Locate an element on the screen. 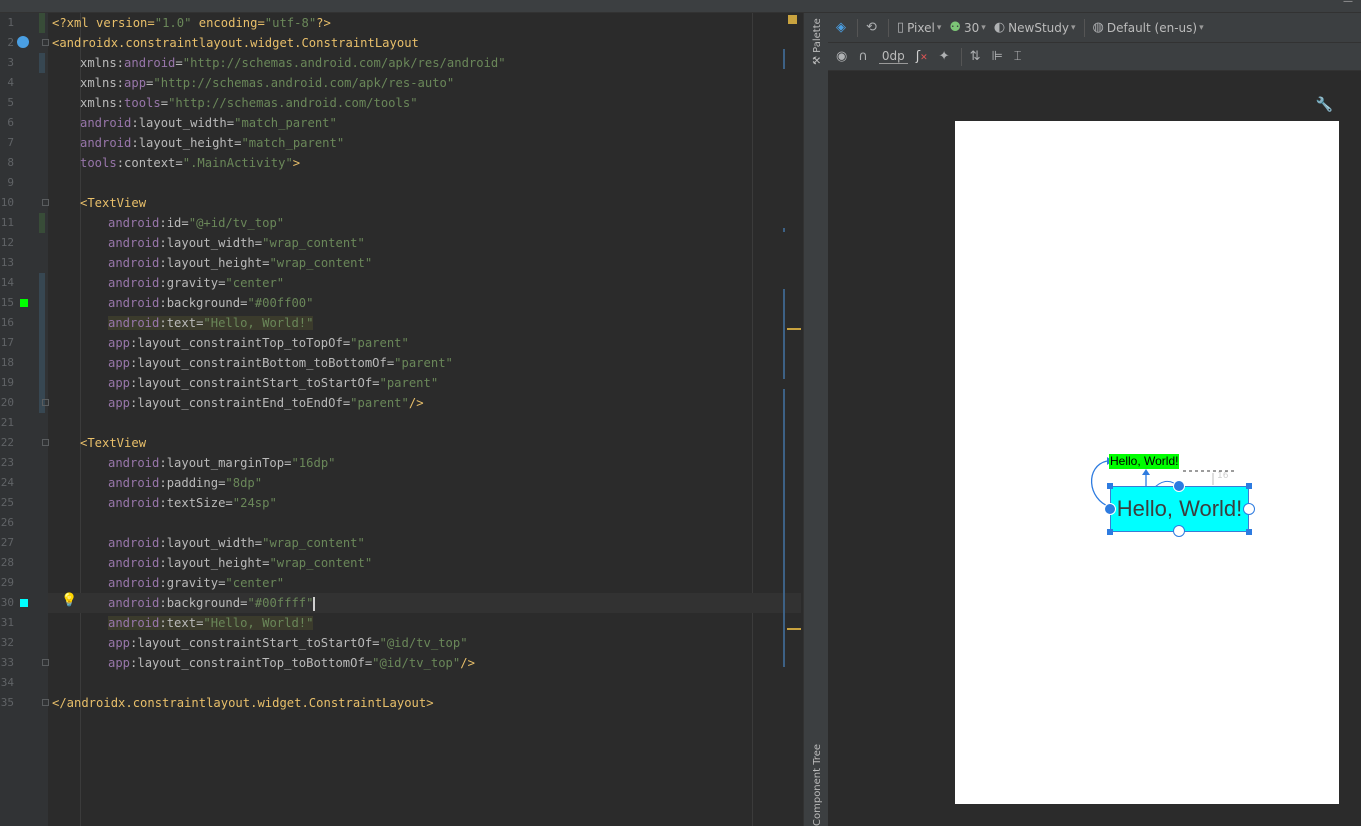 This screenshot has width=1361, height=826. component-tree-tab: Component Tree is located at coordinates (817, 785).